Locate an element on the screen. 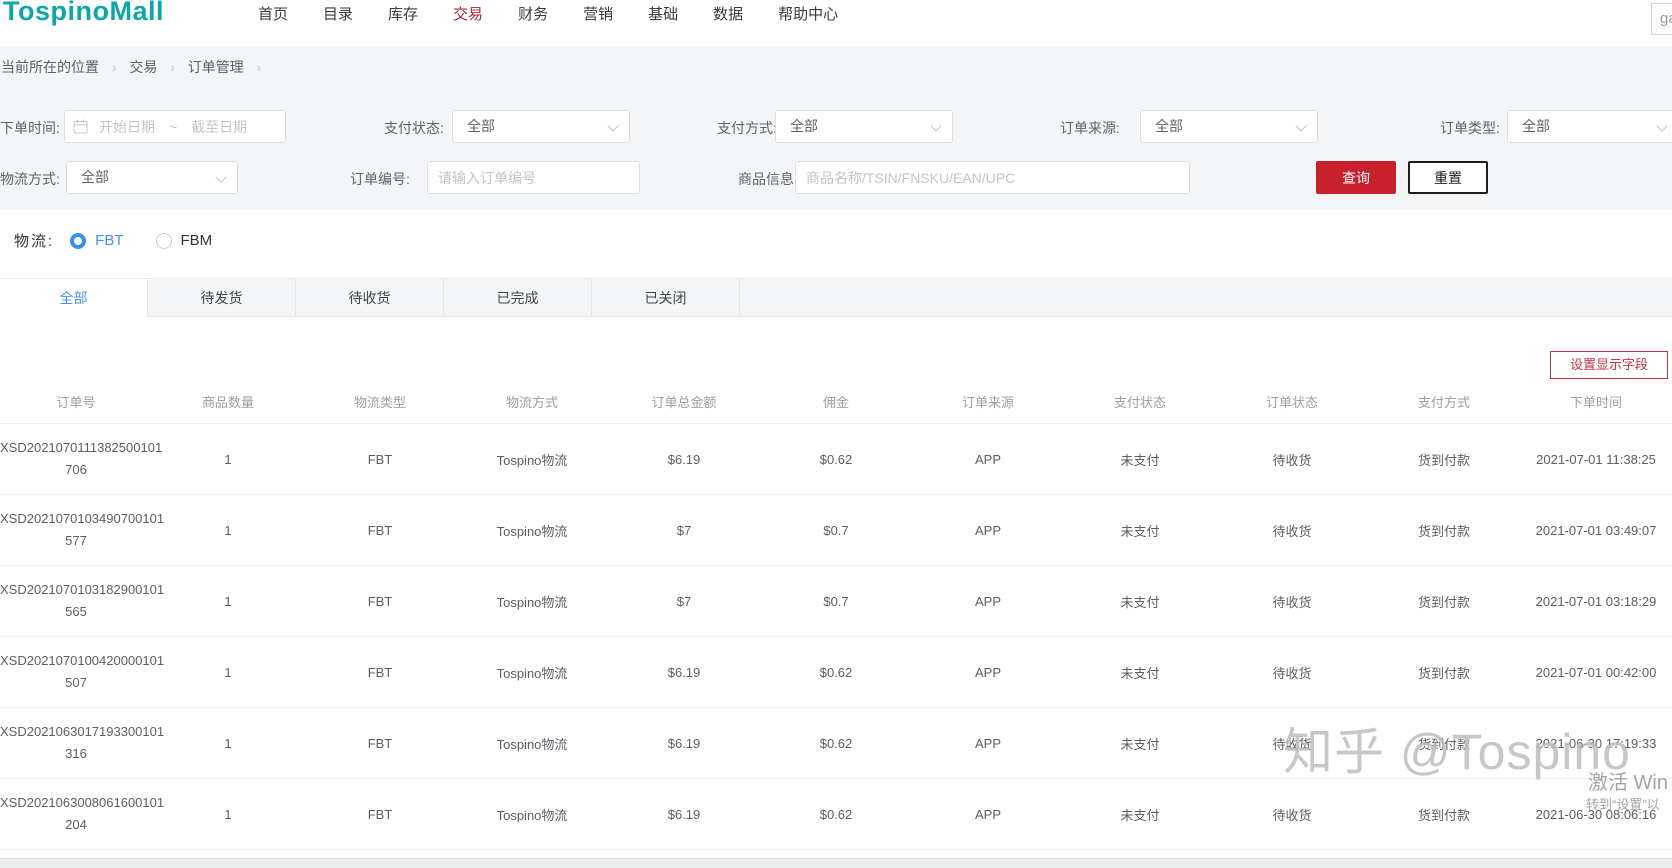 The height and width of the screenshot is (868, 1672). pay-status-select: 全部 is located at coordinates (541, 126).